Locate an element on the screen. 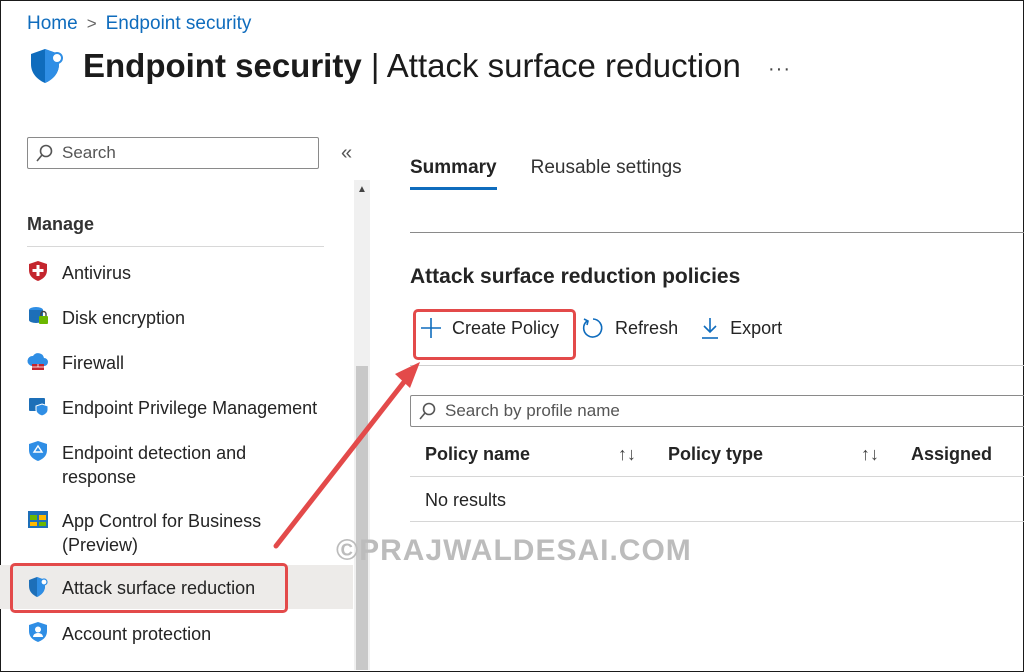 The height and width of the screenshot is (672, 1024). watermark: ©PRAJWALDESAI.COM is located at coordinates (514, 550).